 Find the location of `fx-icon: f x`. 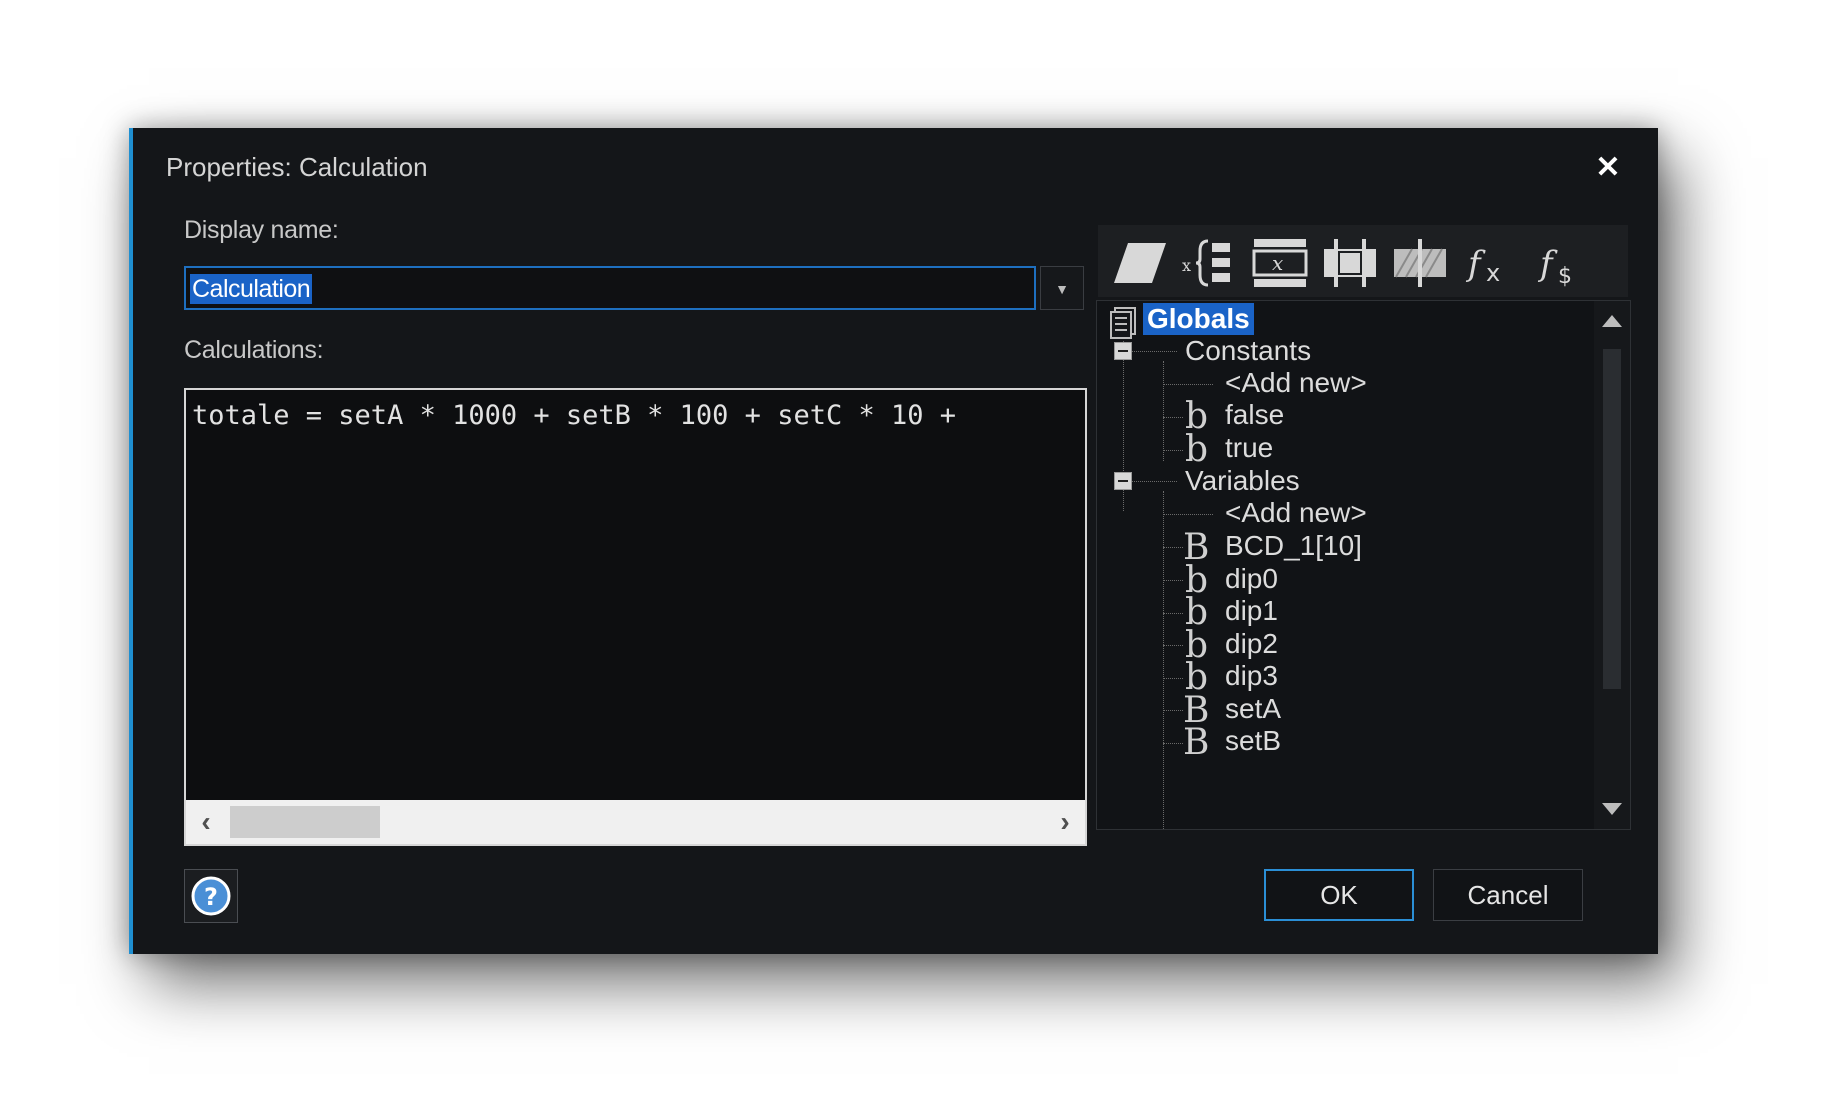

fx-icon: f x is located at coordinates (1490, 263).